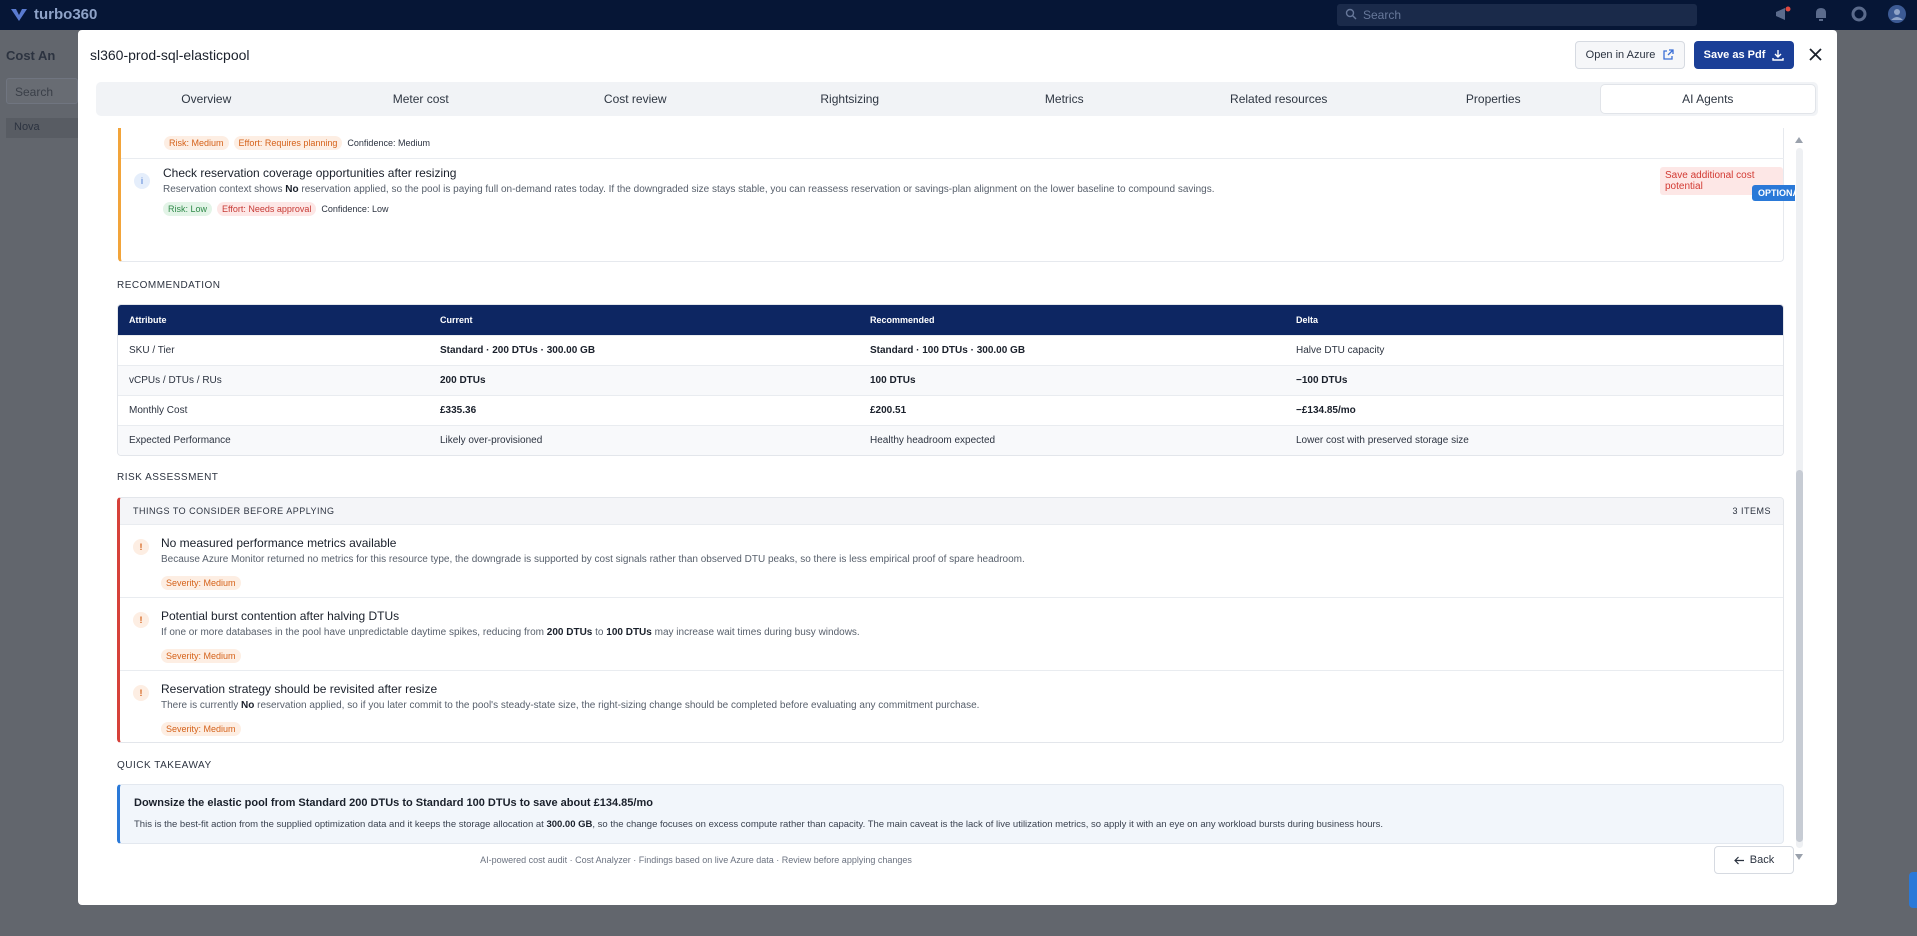 The image size is (1917, 936). Describe the element at coordinates (188, 209) in the screenshot. I see `risk-badge: Risk: Low` at that location.